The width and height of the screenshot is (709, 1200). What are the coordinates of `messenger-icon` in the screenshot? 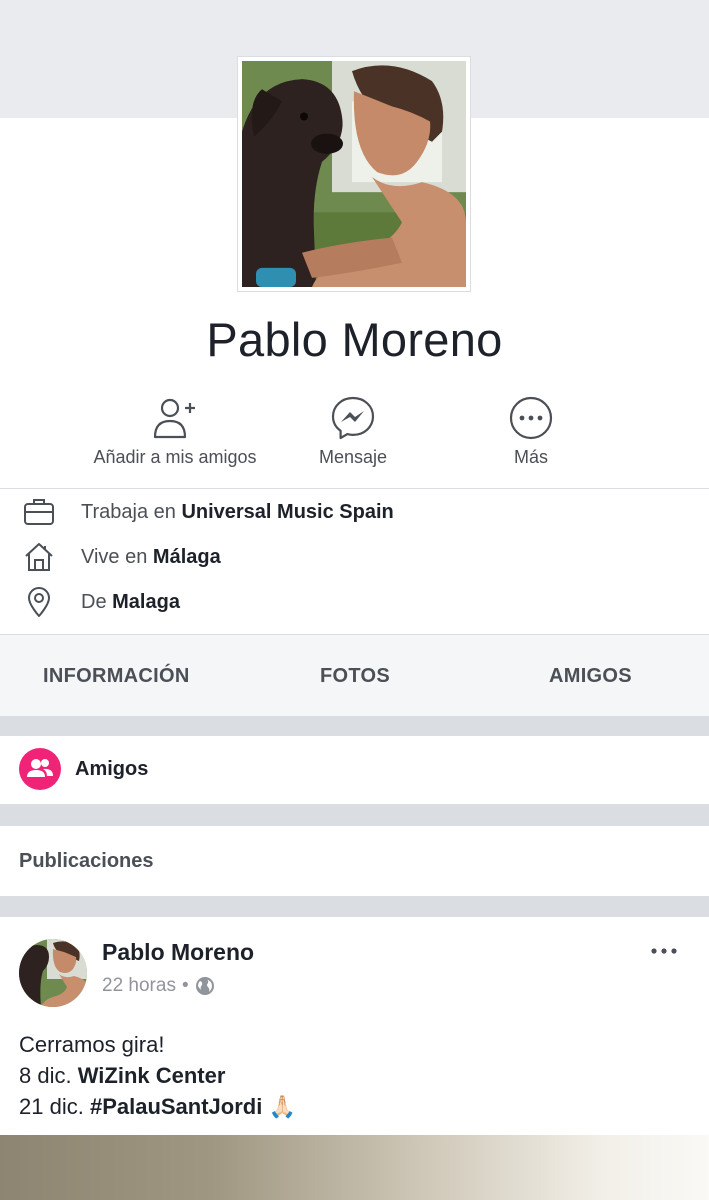 It's located at (353, 418).